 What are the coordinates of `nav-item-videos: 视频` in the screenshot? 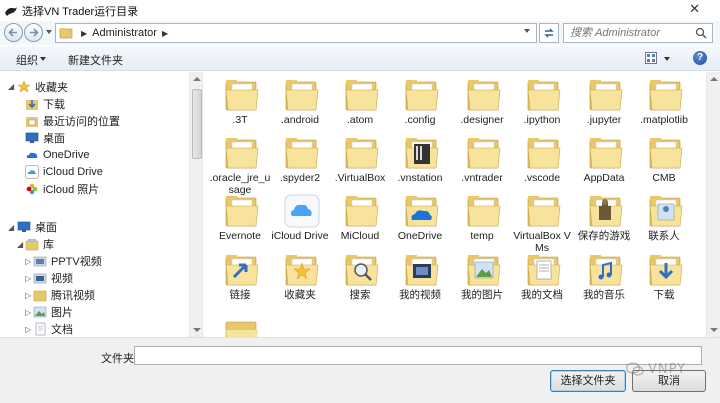 It's located at (53, 278).